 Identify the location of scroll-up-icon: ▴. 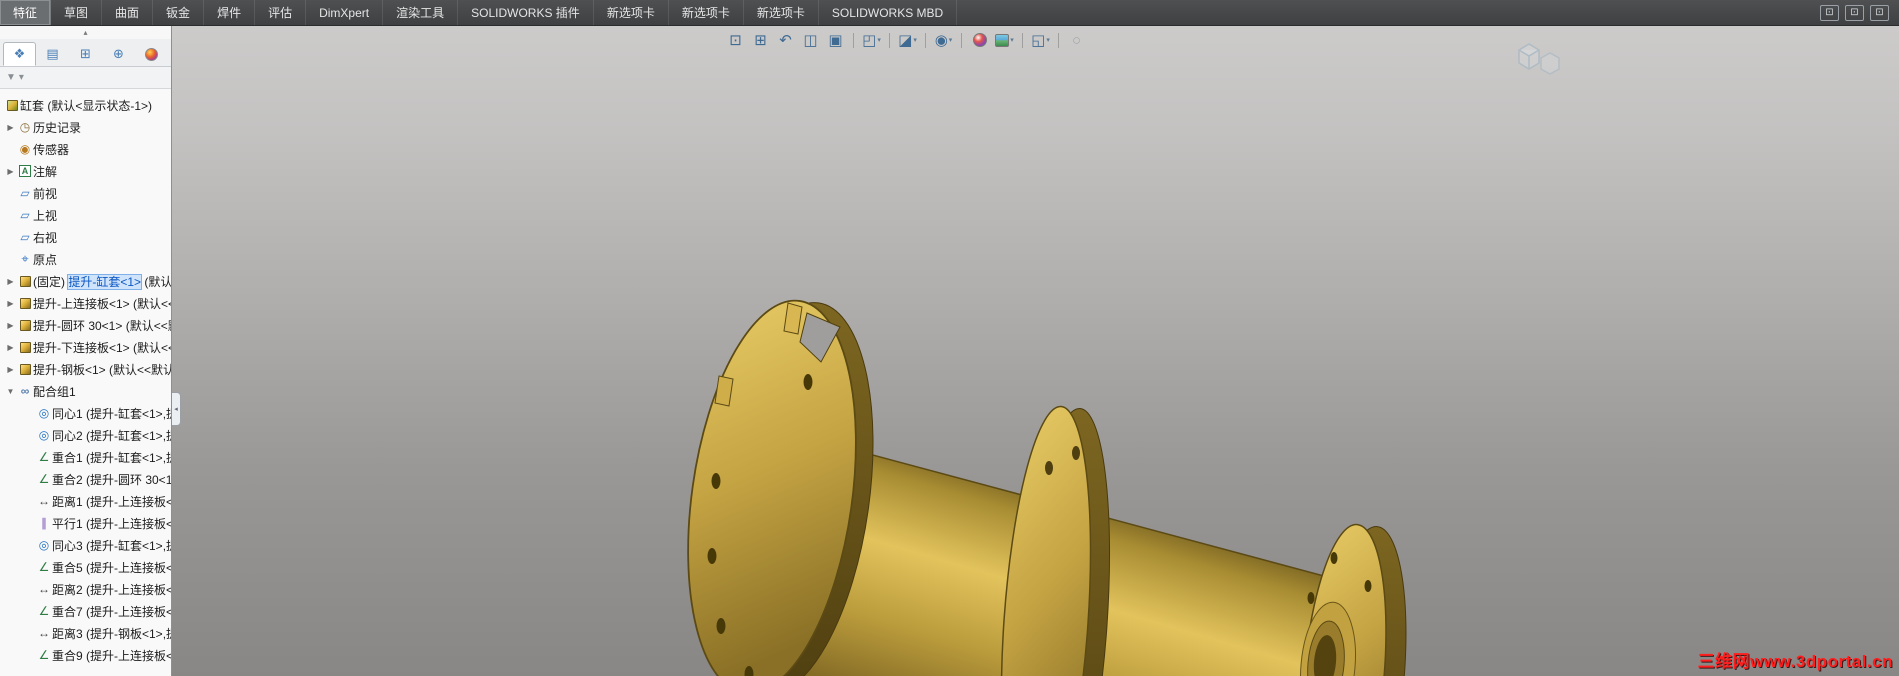
(85, 32).